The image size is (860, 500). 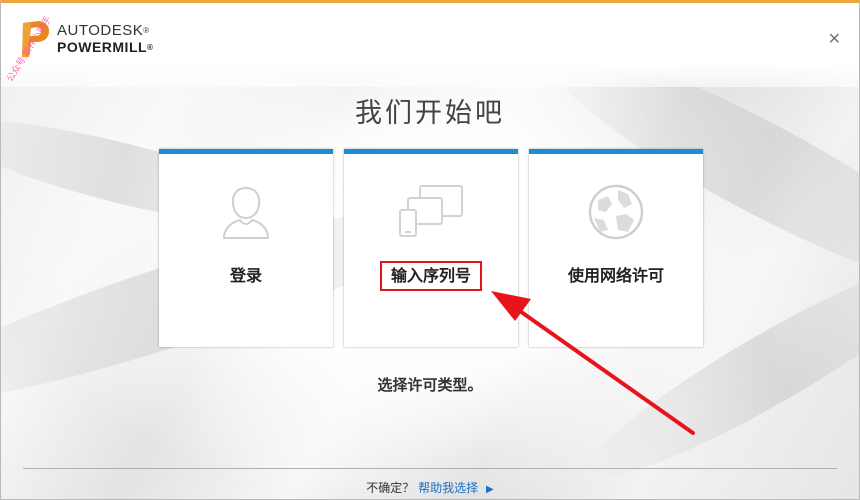 What do you see at coordinates (246, 212) in the screenshot?
I see `user-icon` at bounding box center [246, 212].